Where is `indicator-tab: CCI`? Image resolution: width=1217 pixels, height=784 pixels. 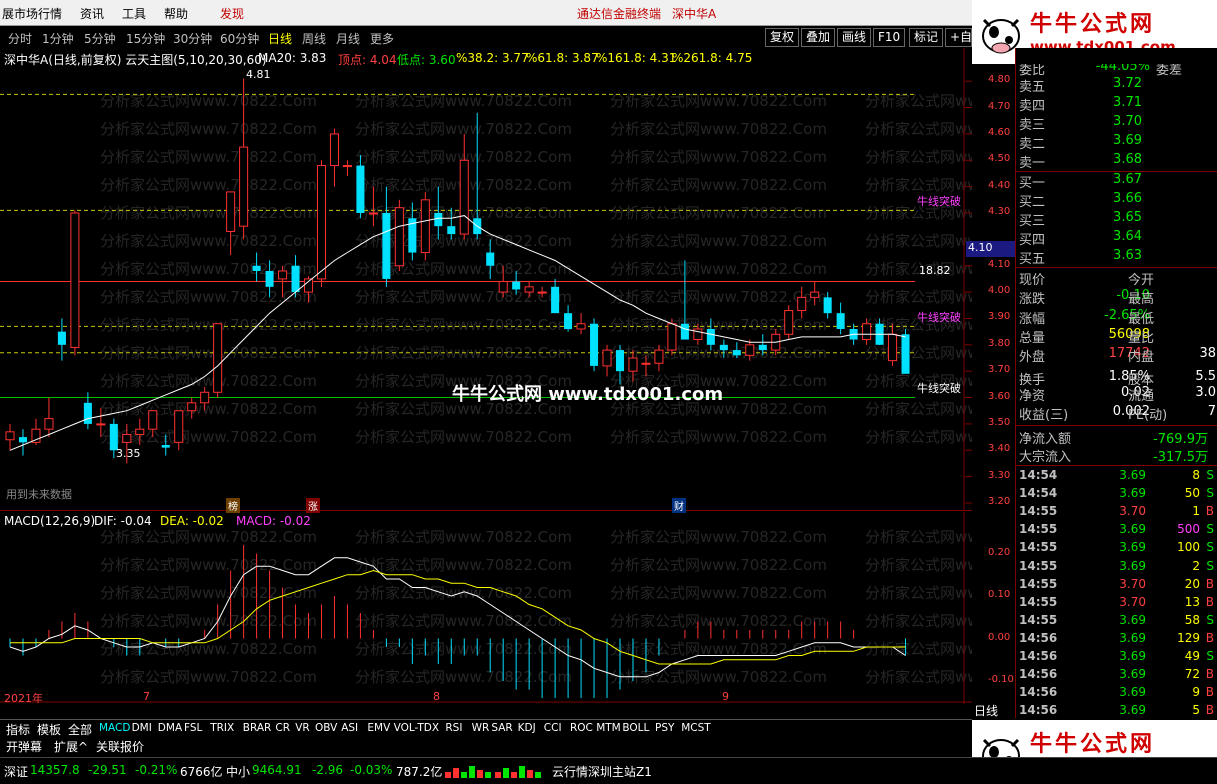
indicator-tab: CCI is located at coordinates (553, 728).